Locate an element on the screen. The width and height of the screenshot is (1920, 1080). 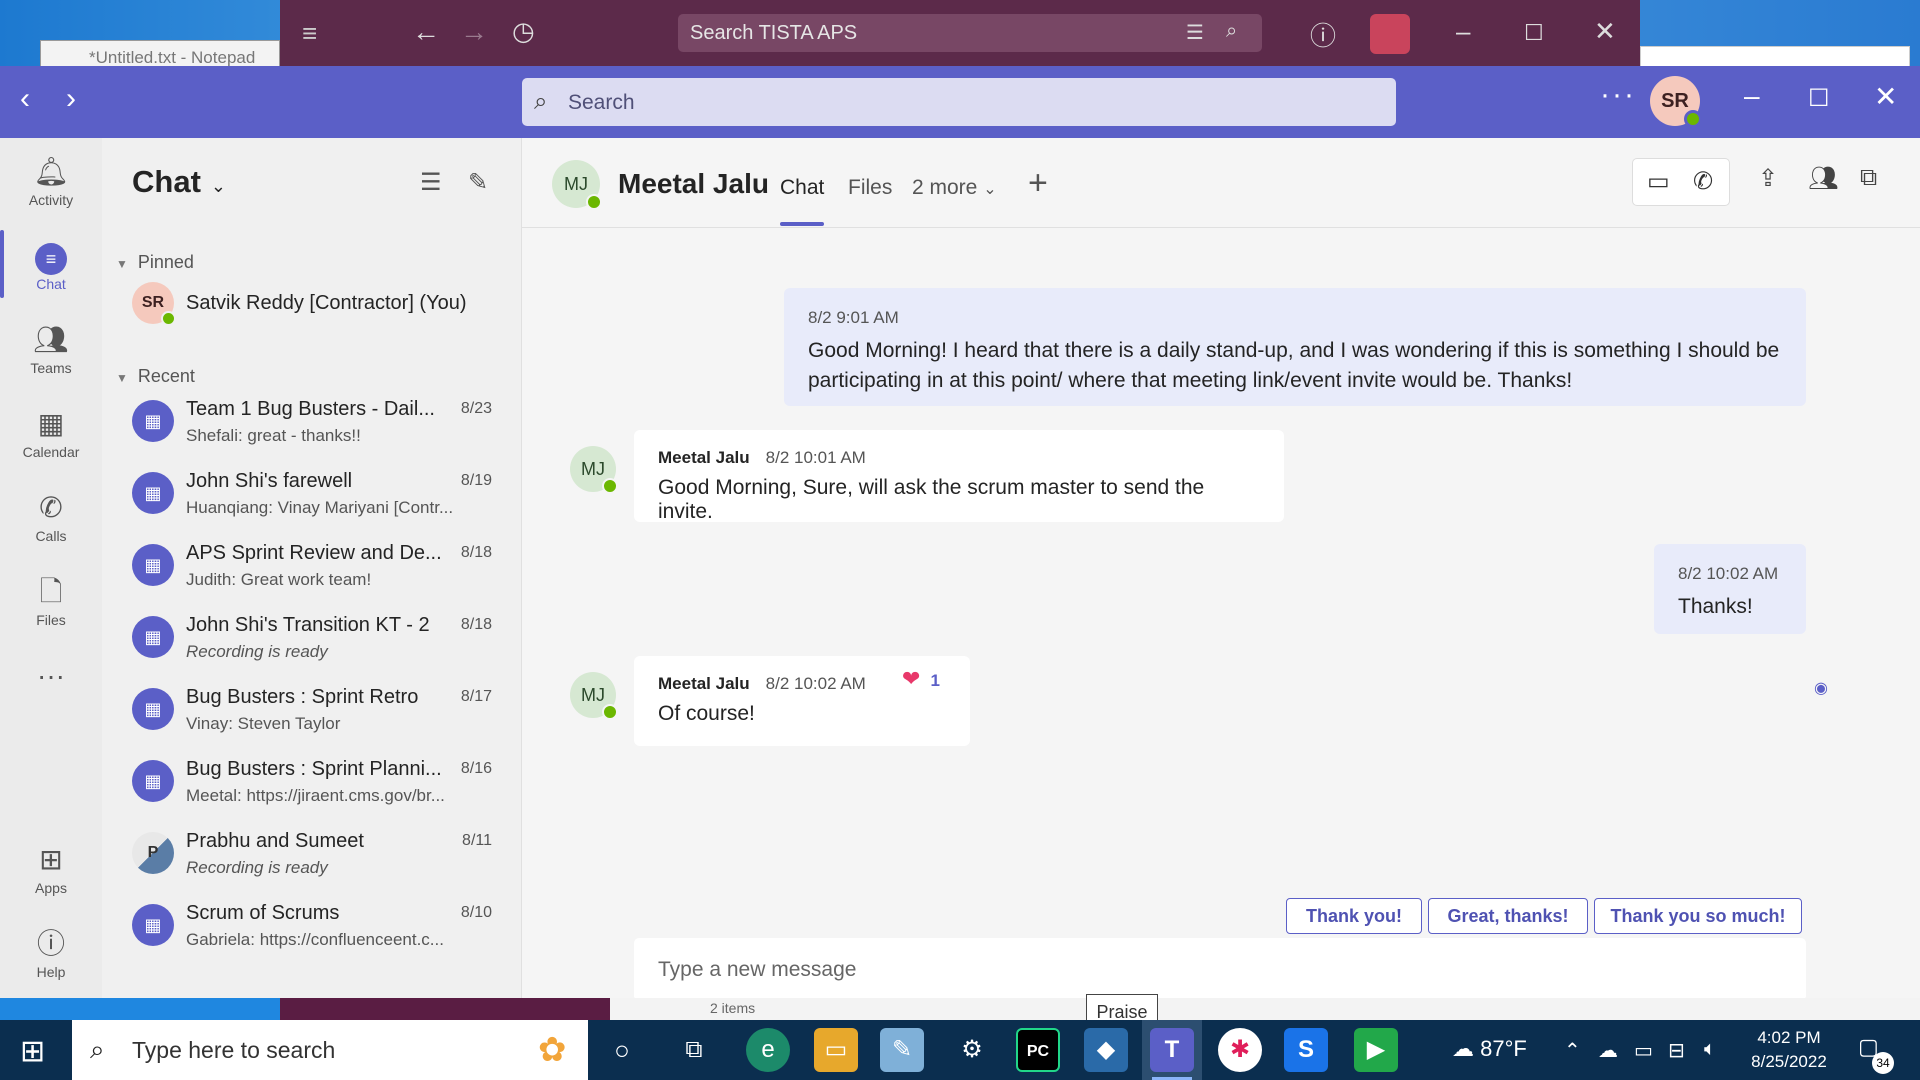
onedrive-icon: ☁ is located at coordinates (1608, 1050).